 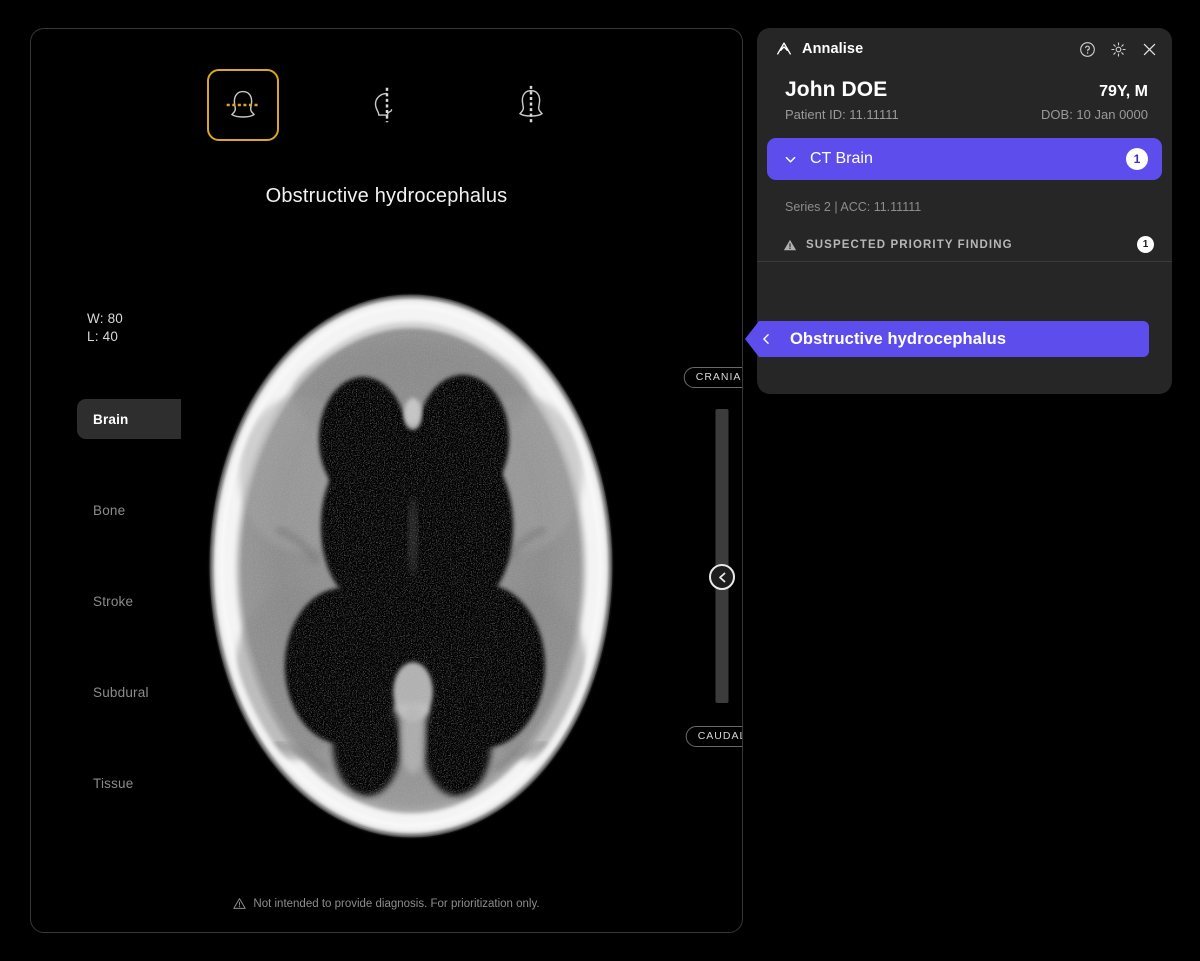 What do you see at coordinates (713, 736) in the screenshot?
I see `slider-label-caudal: CAUDAL` at bounding box center [713, 736].